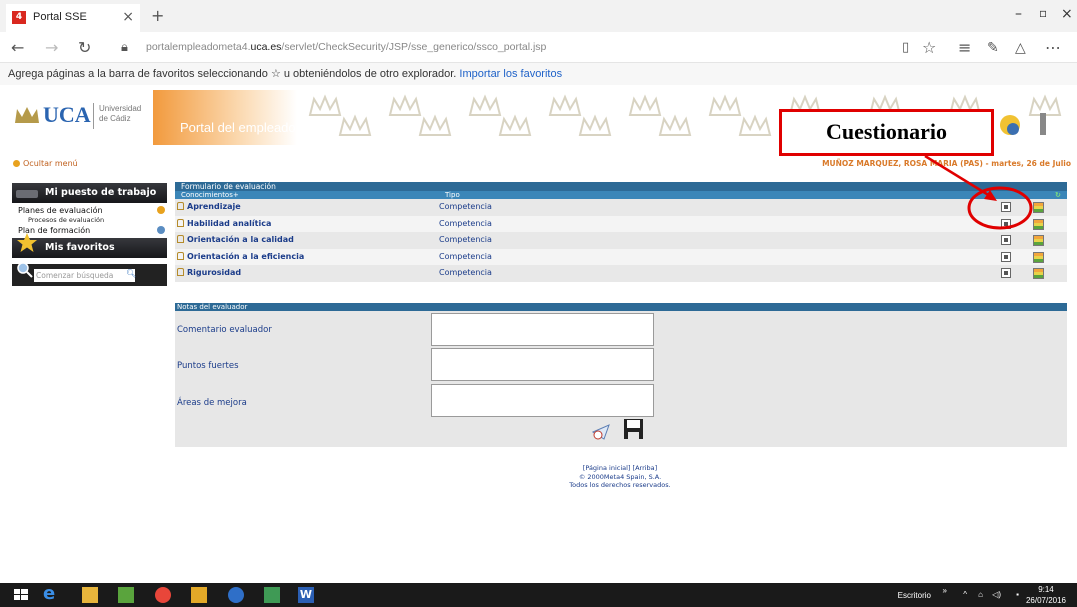 The image size is (1077, 607). I want to click on puntos-fuertes-label: Puntos fuertes, so click(208, 366).